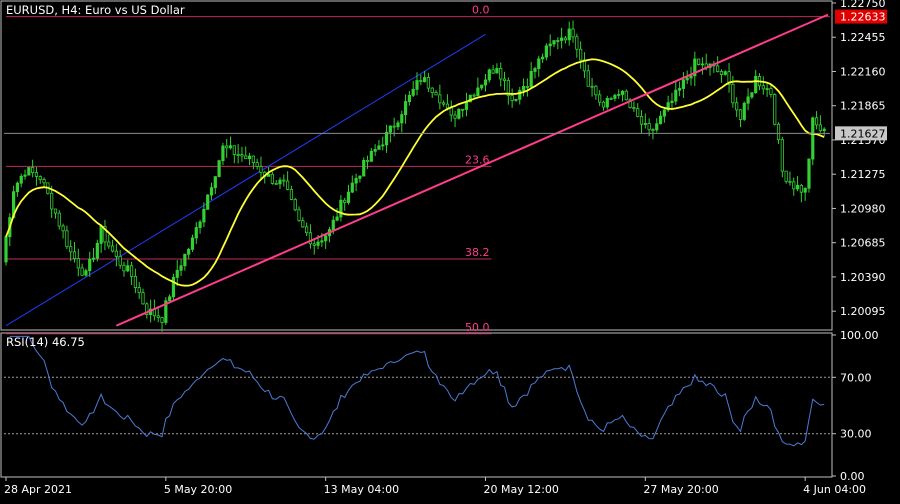  I want to click on time-axis-label: 4 Jun 04:00, so click(834, 489).